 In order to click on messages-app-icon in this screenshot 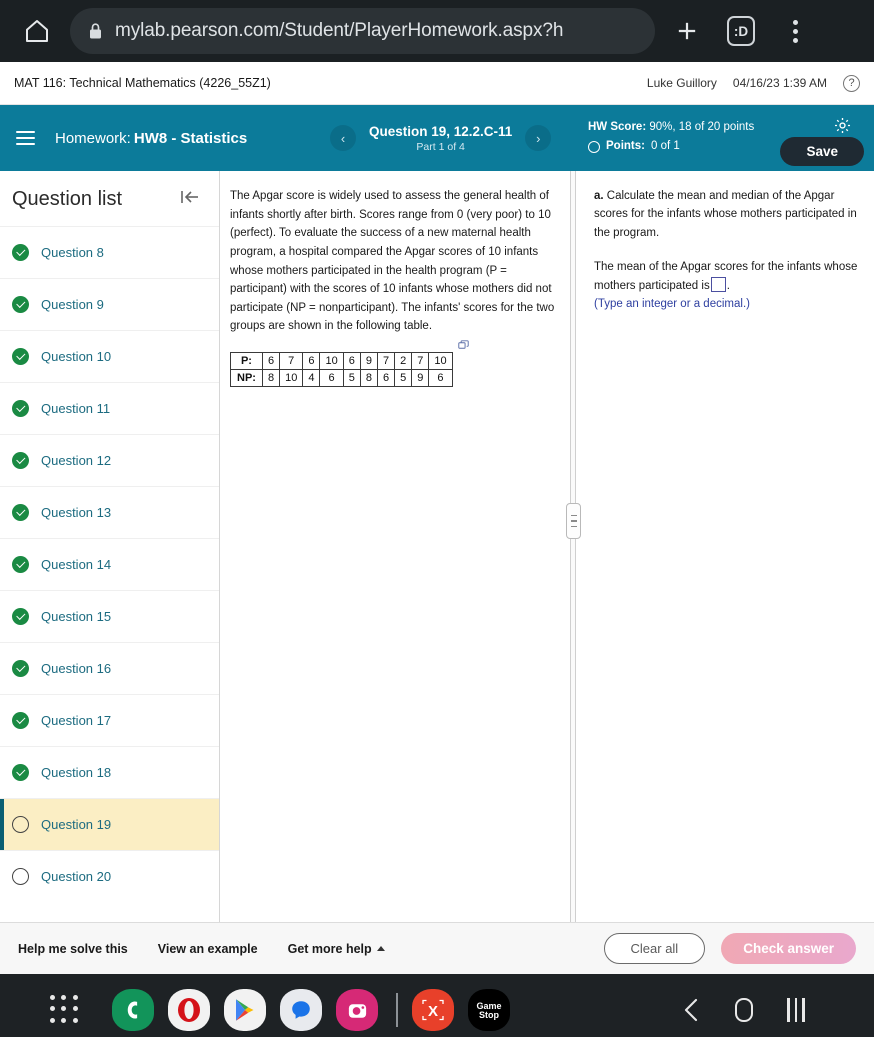, I will do `click(301, 1010)`.